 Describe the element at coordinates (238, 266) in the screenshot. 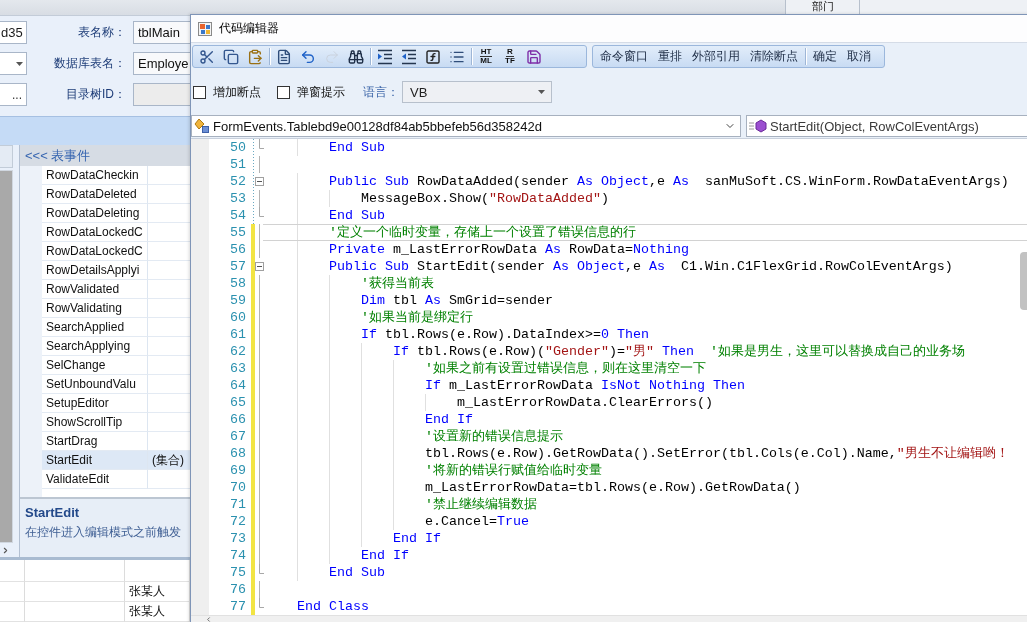

I see `line-number: 57` at that location.